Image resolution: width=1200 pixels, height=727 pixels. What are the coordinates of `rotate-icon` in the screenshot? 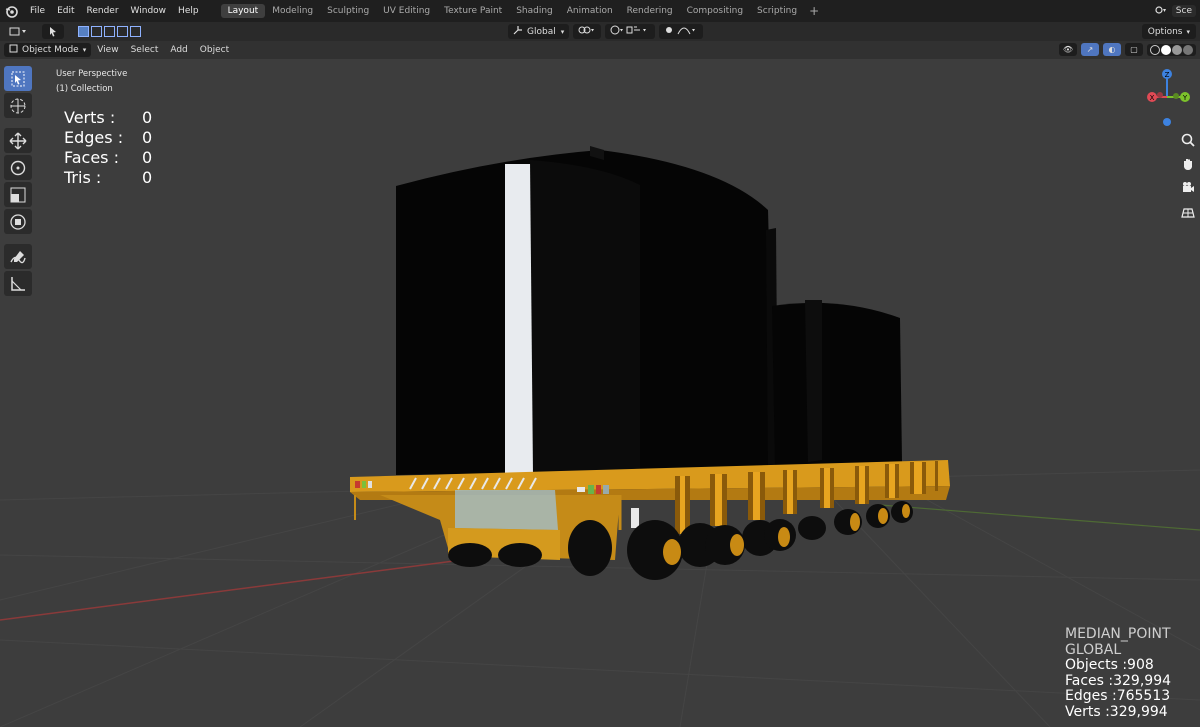 It's located at (18, 167).